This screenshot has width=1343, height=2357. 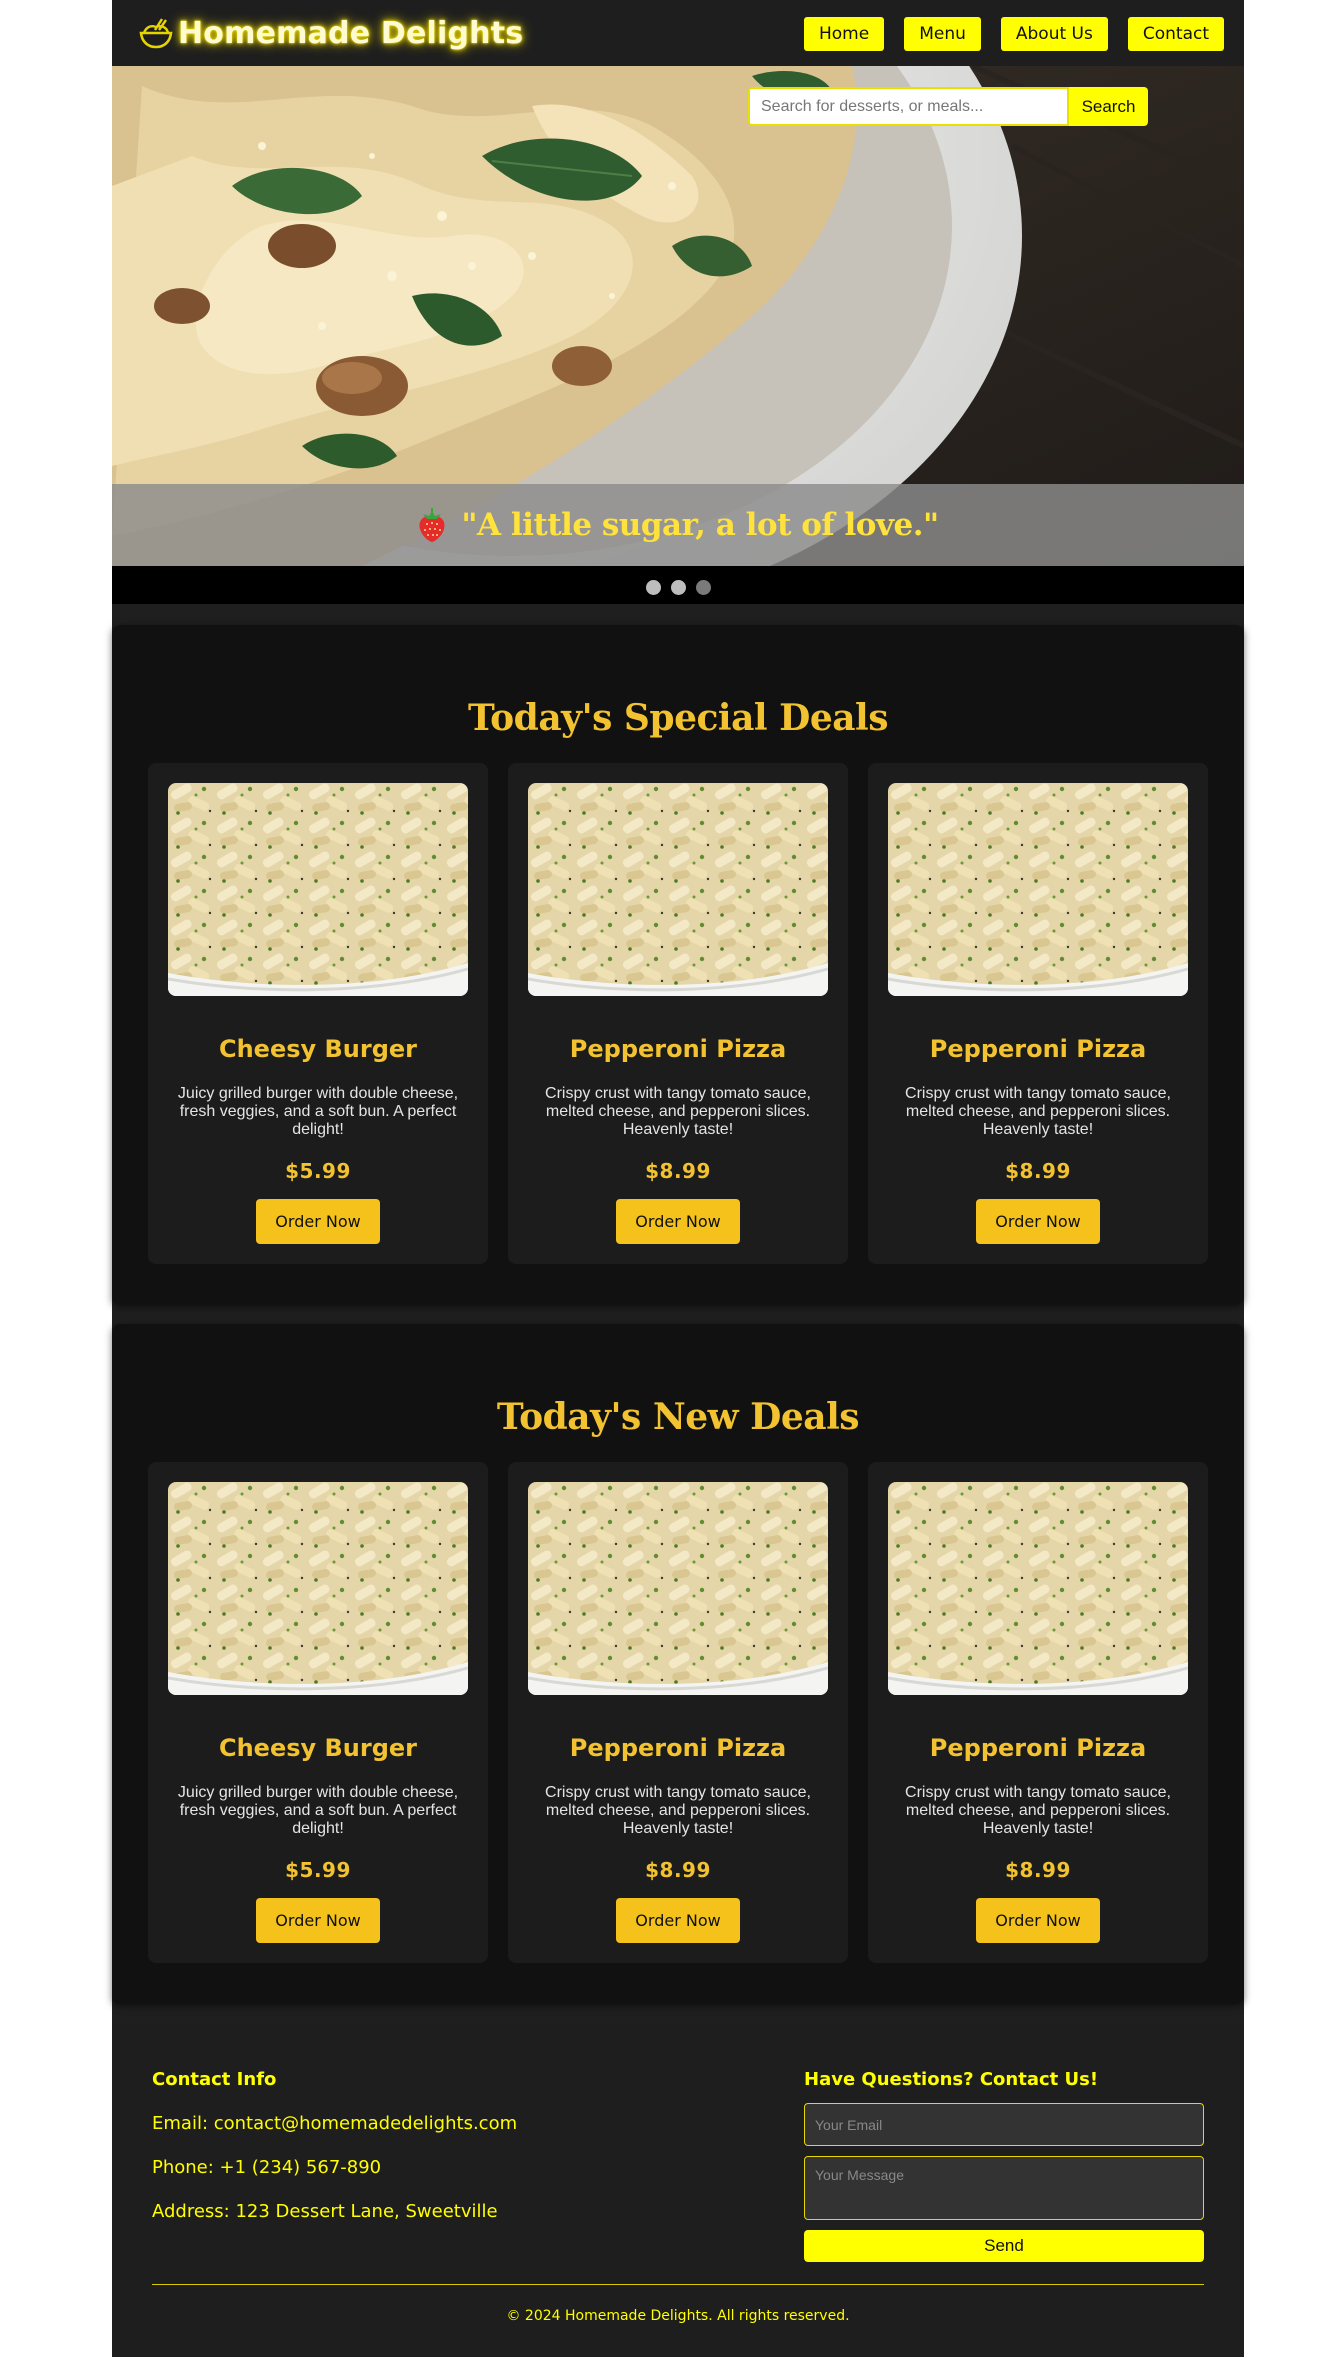 What do you see at coordinates (1108, 106) in the screenshot?
I see `search-button: Search` at bounding box center [1108, 106].